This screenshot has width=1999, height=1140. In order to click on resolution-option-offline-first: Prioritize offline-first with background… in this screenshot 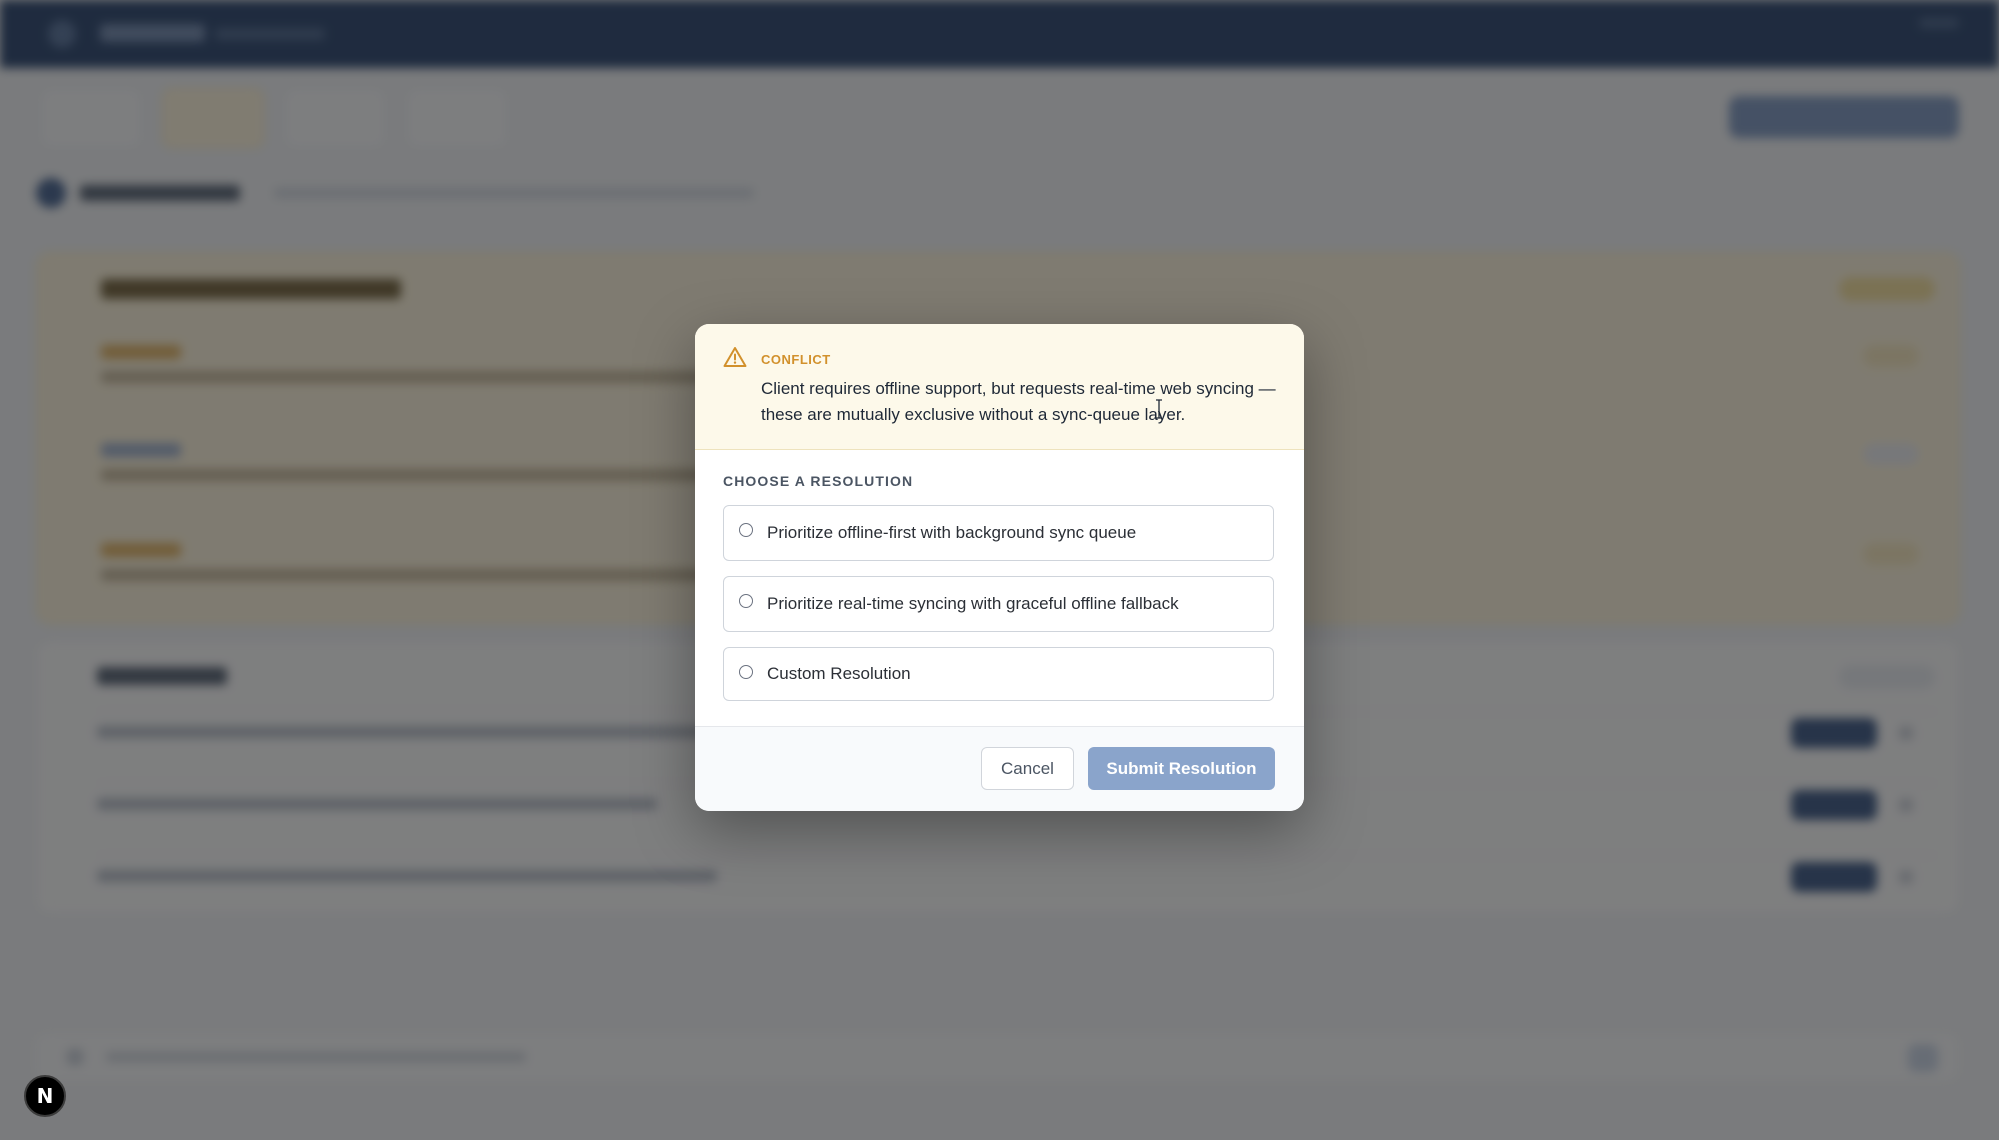, I will do `click(998, 533)`.